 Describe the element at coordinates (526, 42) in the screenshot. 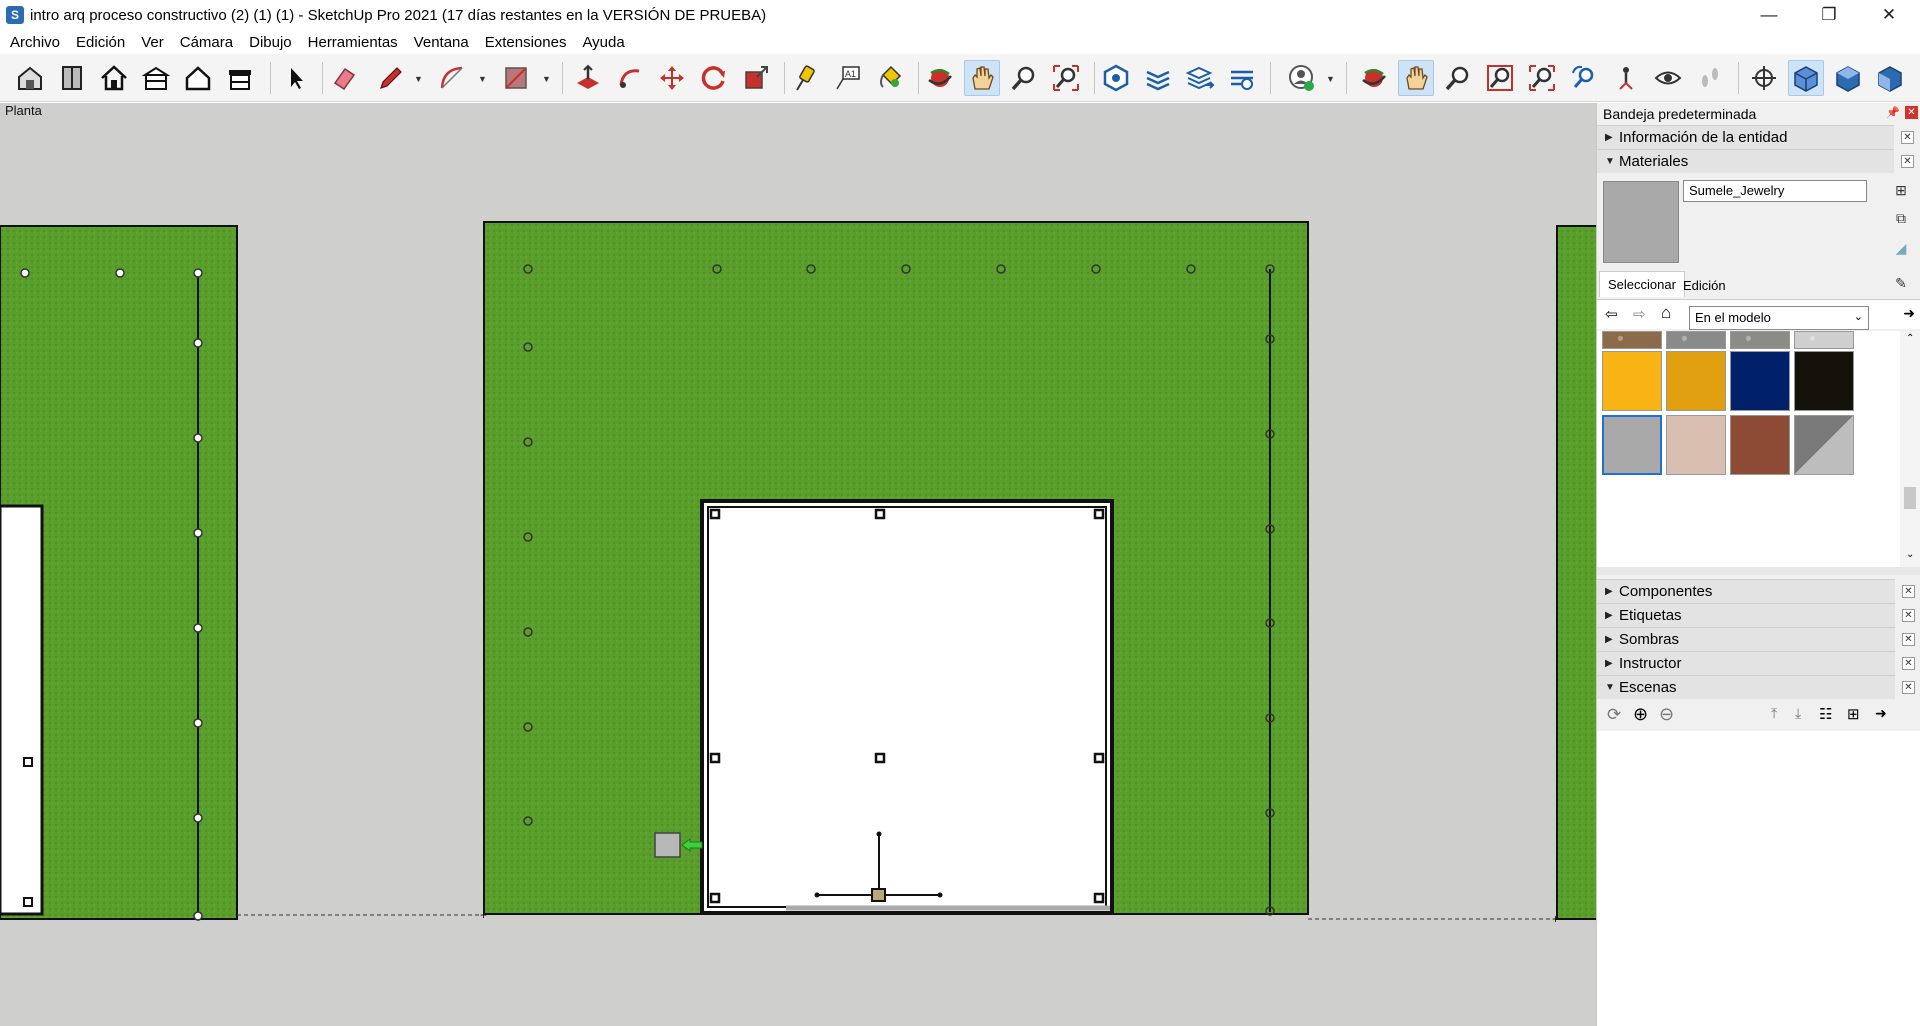

I see `menu-extensiones: Extensiones` at that location.